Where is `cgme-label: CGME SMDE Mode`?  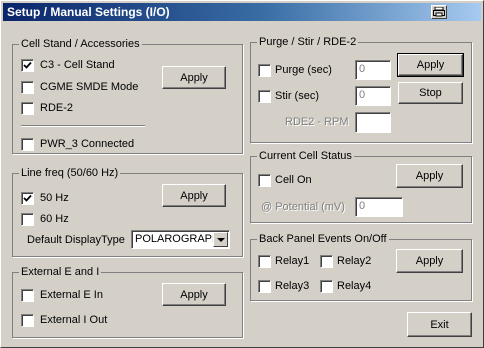
cgme-label: CGME SMDE Mode is located at coordinates (89, 87).